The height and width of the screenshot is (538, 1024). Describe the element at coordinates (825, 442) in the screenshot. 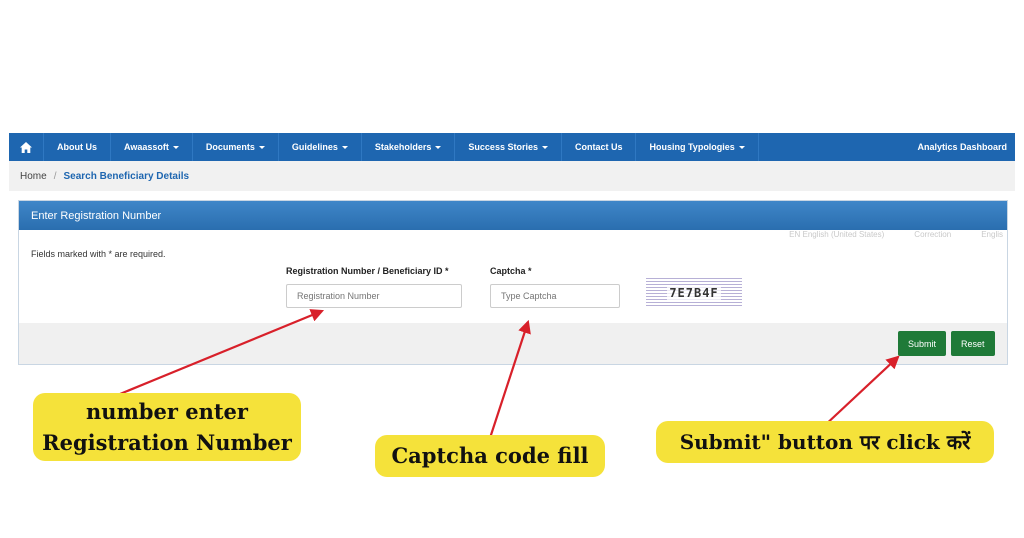

I see `callout-submit: Submit" button पर click करें` at that location.